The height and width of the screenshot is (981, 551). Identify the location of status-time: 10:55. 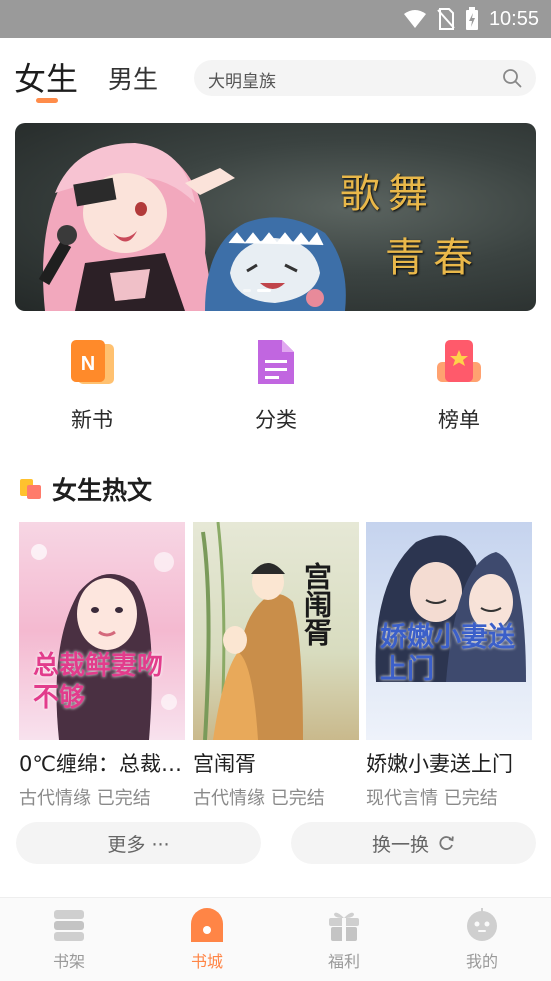
(513, 18).